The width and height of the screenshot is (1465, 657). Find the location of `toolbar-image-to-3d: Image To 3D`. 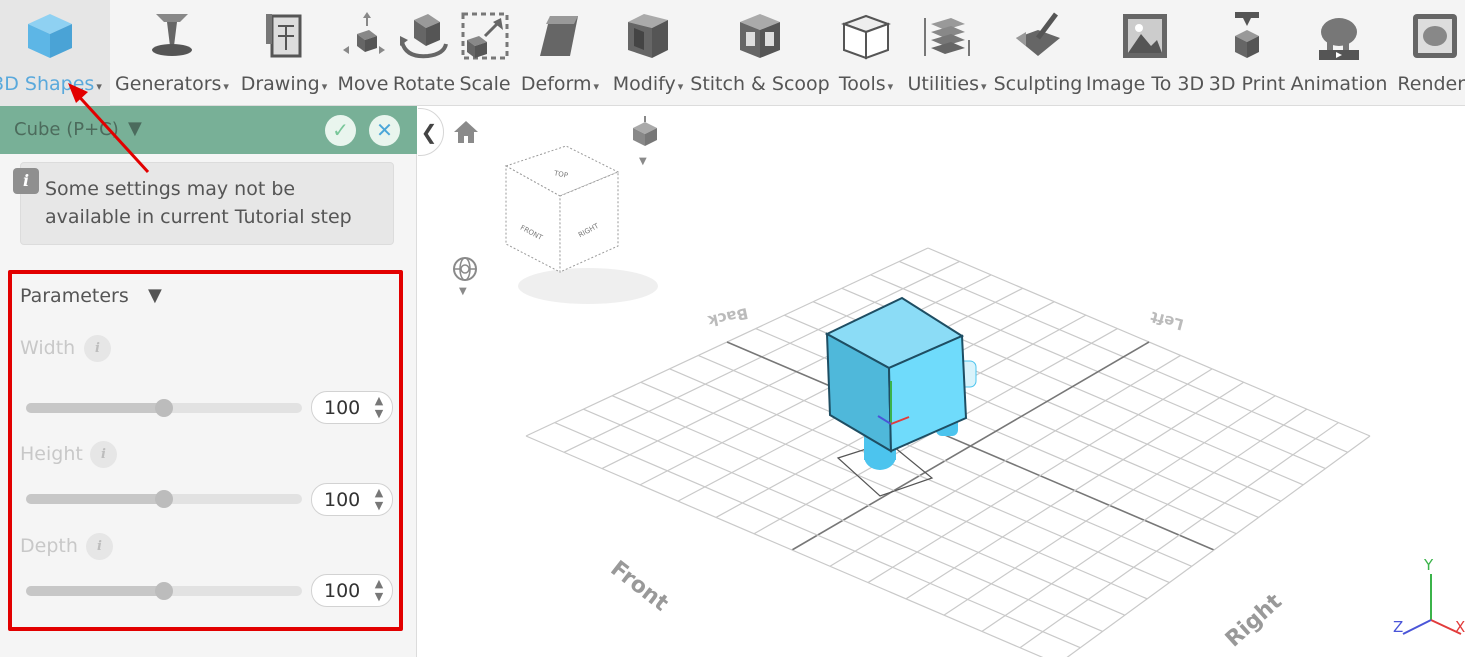

toolbar-image-to-3d: Image To 3D is located at coordinates (1145, 53).